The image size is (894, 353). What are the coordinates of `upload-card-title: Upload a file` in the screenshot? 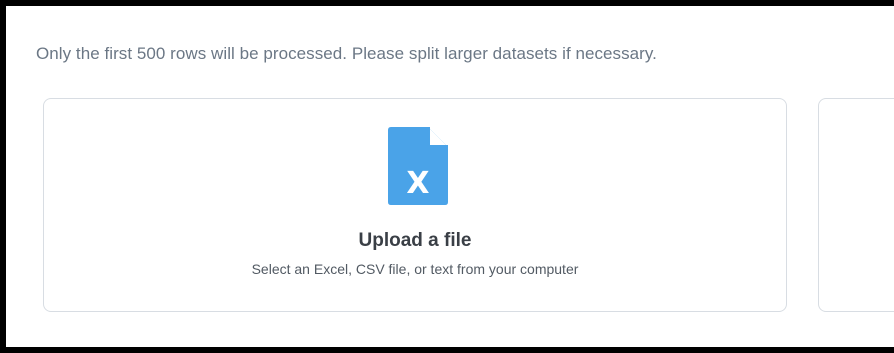 It's located at (415, 240).